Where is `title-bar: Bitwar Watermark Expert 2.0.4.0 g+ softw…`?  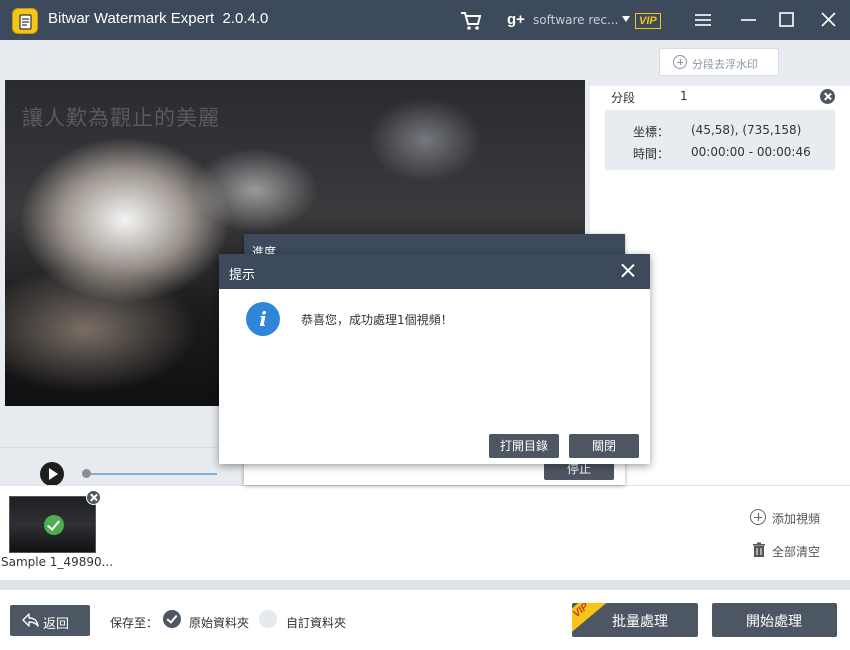 title-bar: Bitwar Watermark Expert 2.0.4.0 g+ softw… is located at coordinates (425, 20).